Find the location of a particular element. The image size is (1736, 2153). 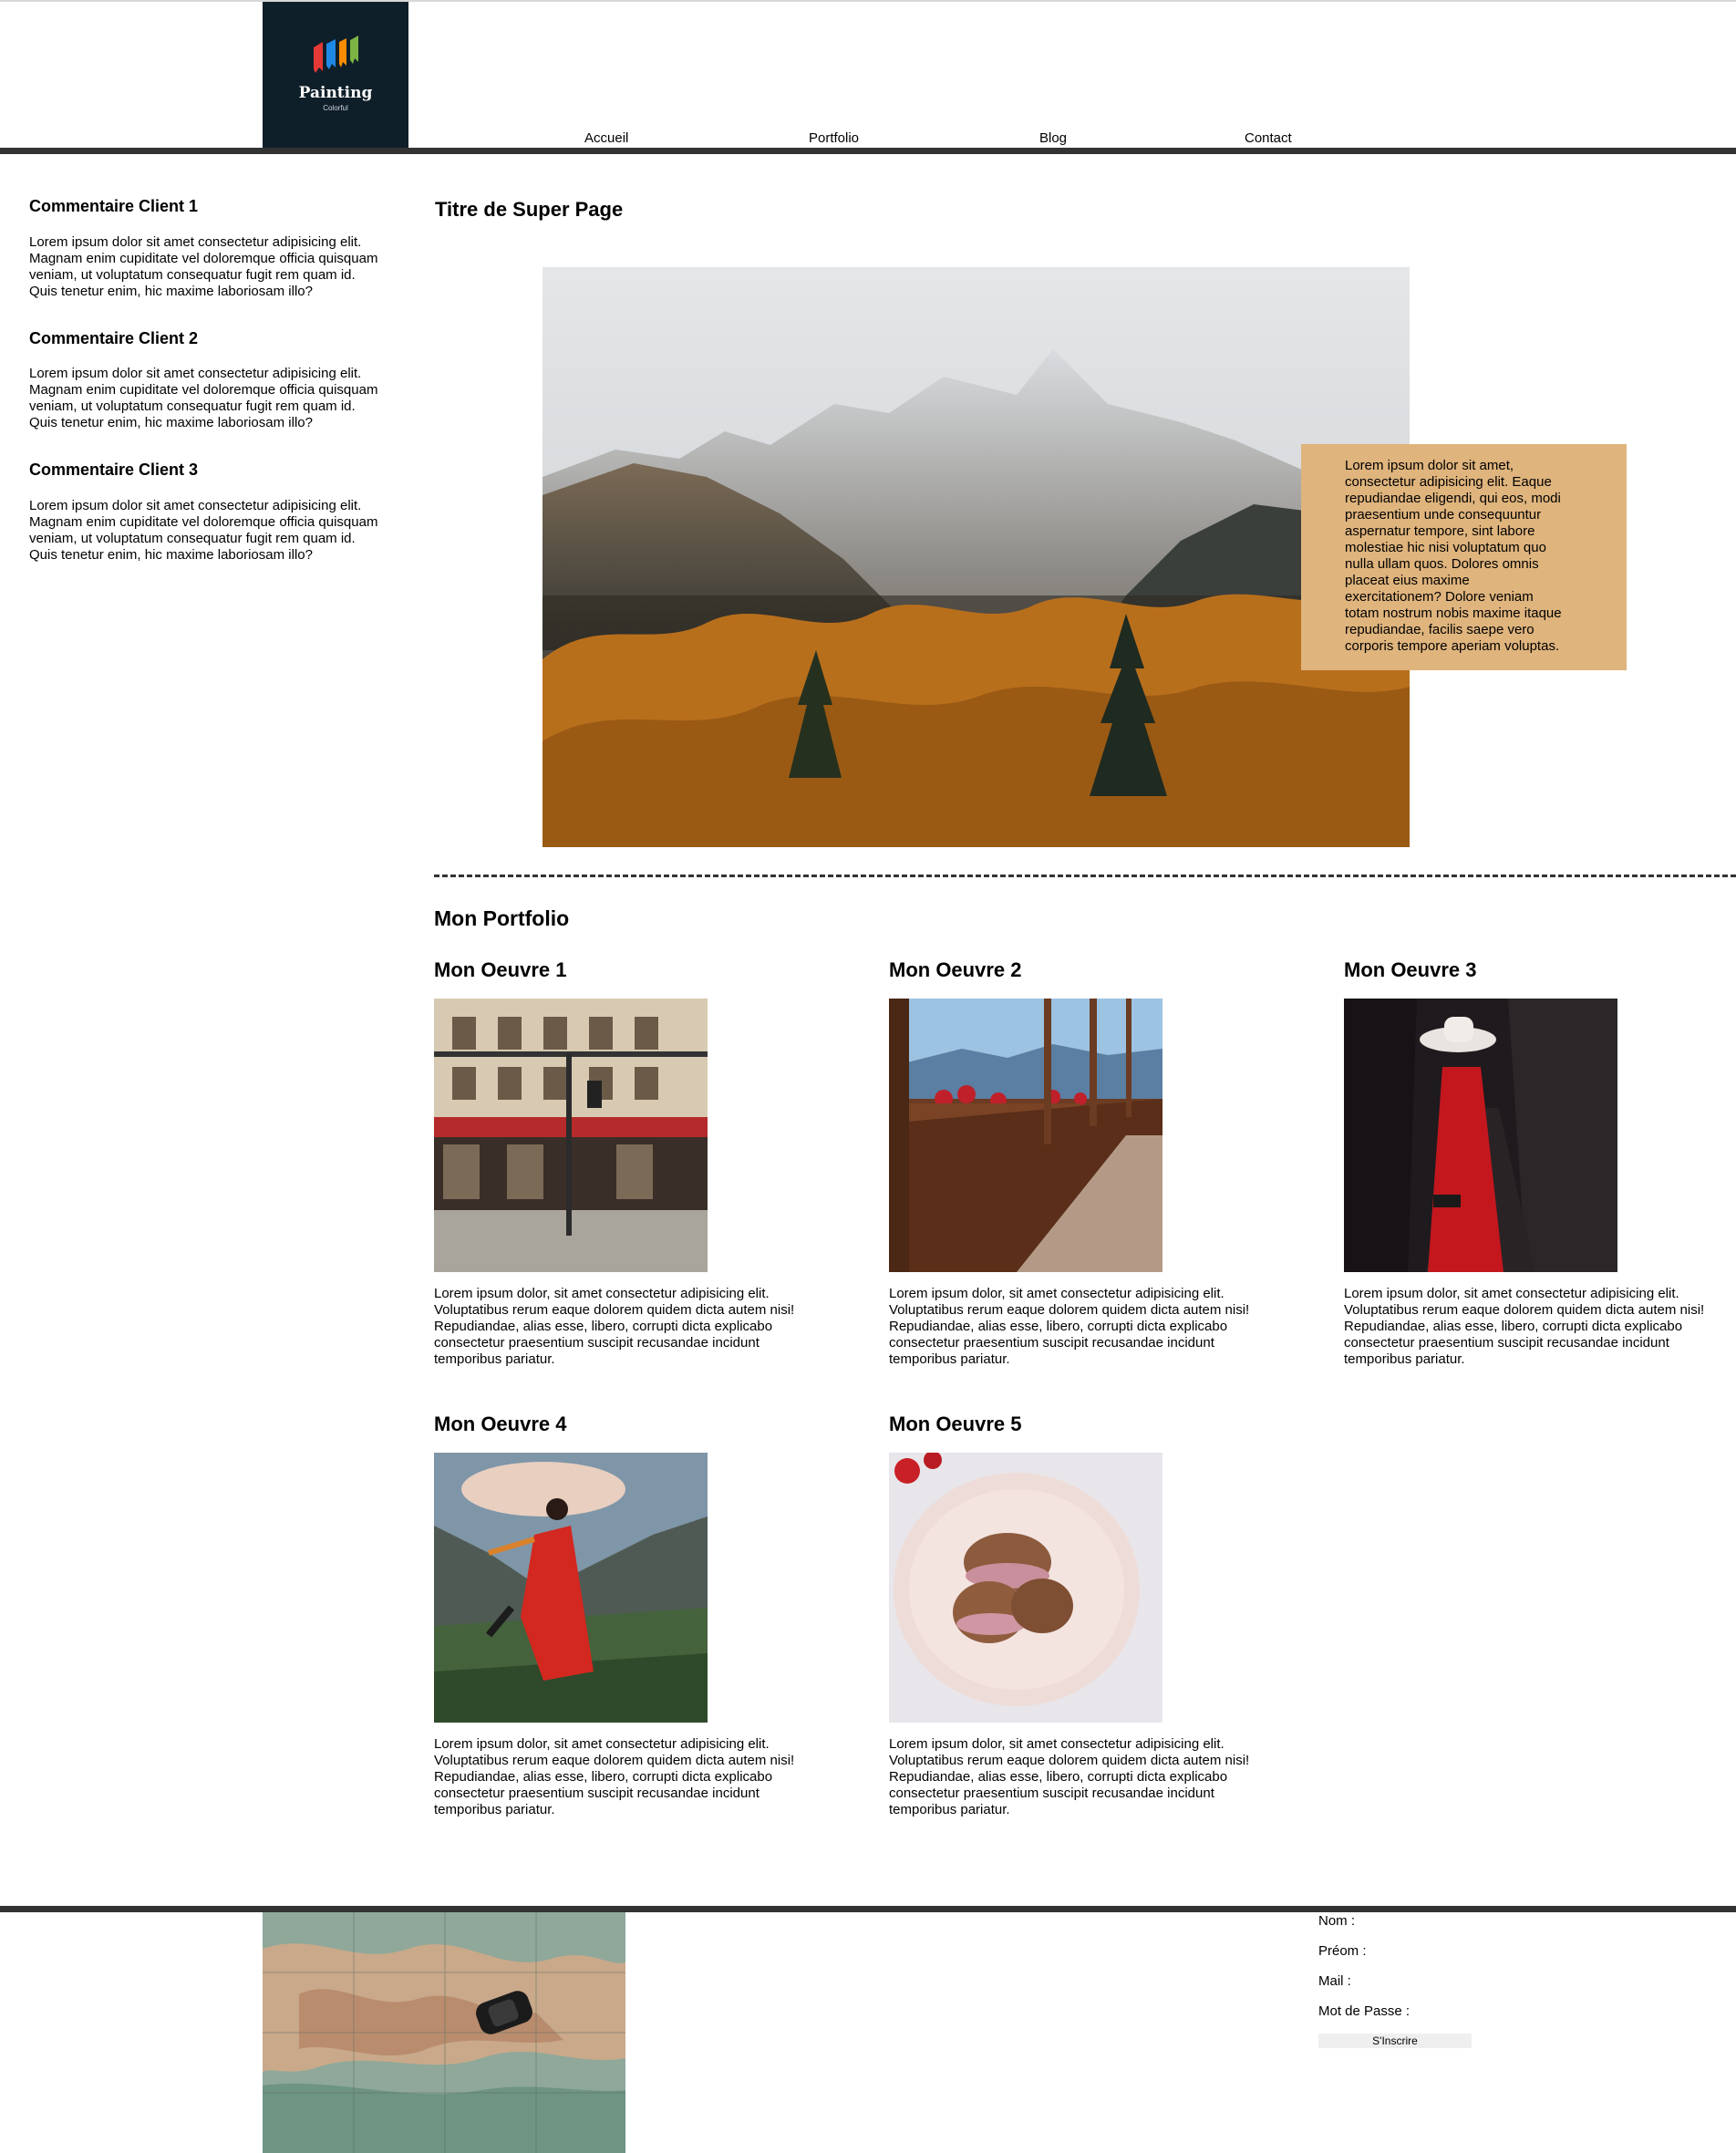

work-title: Mon Oeuvre 5 is located at coordinates (955, 1424).